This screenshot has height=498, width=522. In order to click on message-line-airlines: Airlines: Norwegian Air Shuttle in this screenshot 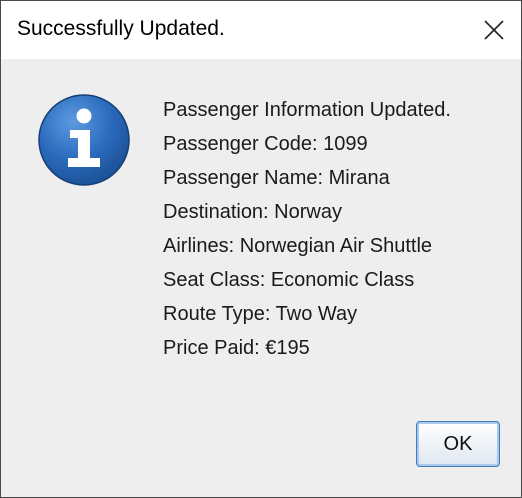, I will do `click(298, 246)`.